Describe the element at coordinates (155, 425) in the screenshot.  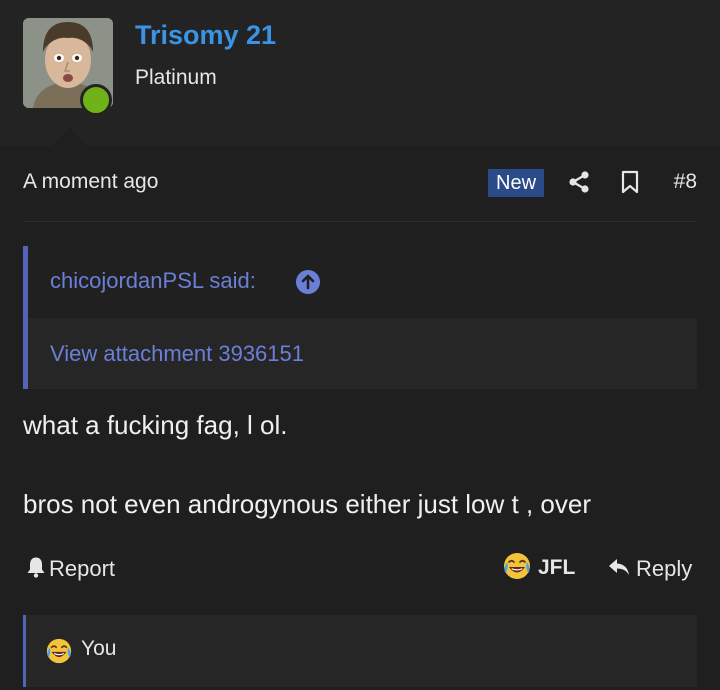
I see `message-text-line: what a fucking fag, l ol.` at that location.